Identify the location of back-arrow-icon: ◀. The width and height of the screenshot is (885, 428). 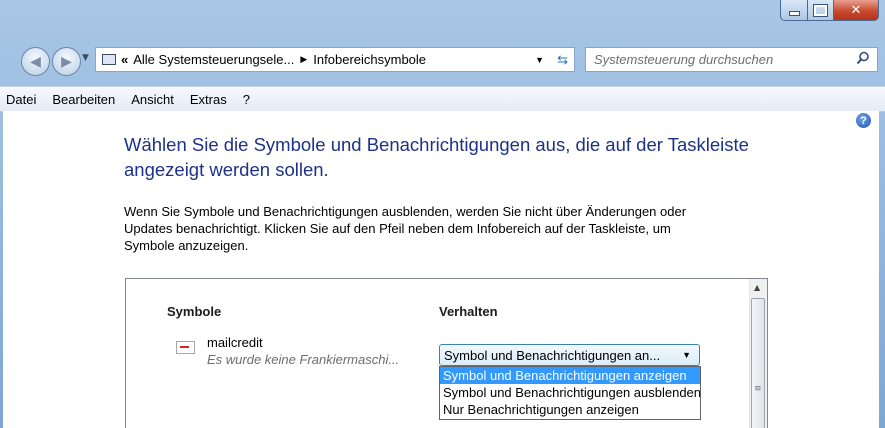
(35, 61).